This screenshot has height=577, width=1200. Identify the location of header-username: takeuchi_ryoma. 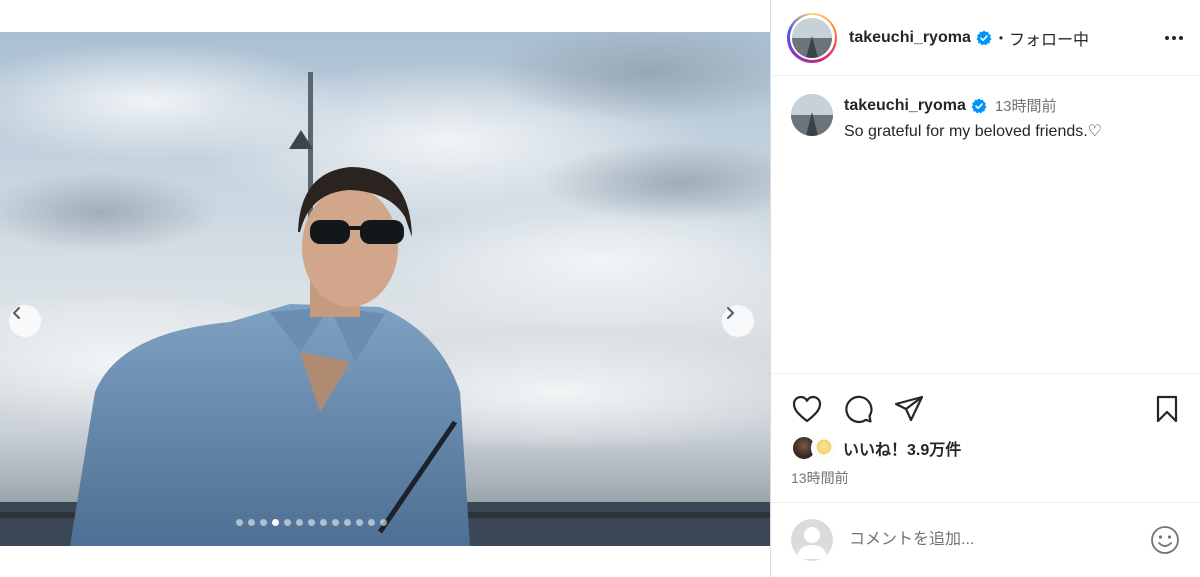
(910, 38).